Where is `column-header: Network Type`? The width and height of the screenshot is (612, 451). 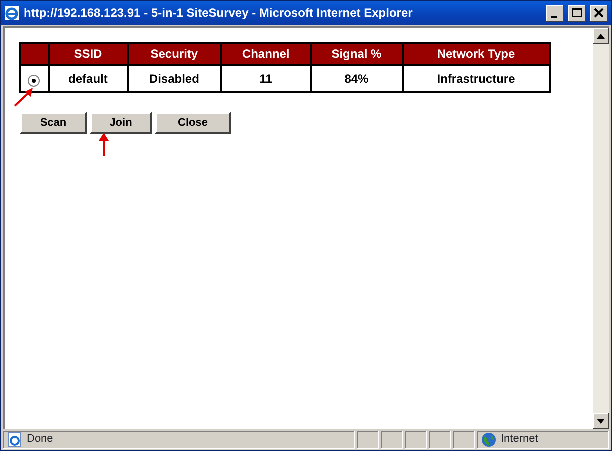 column-header: Network Type is located at coordinates (476, 54).